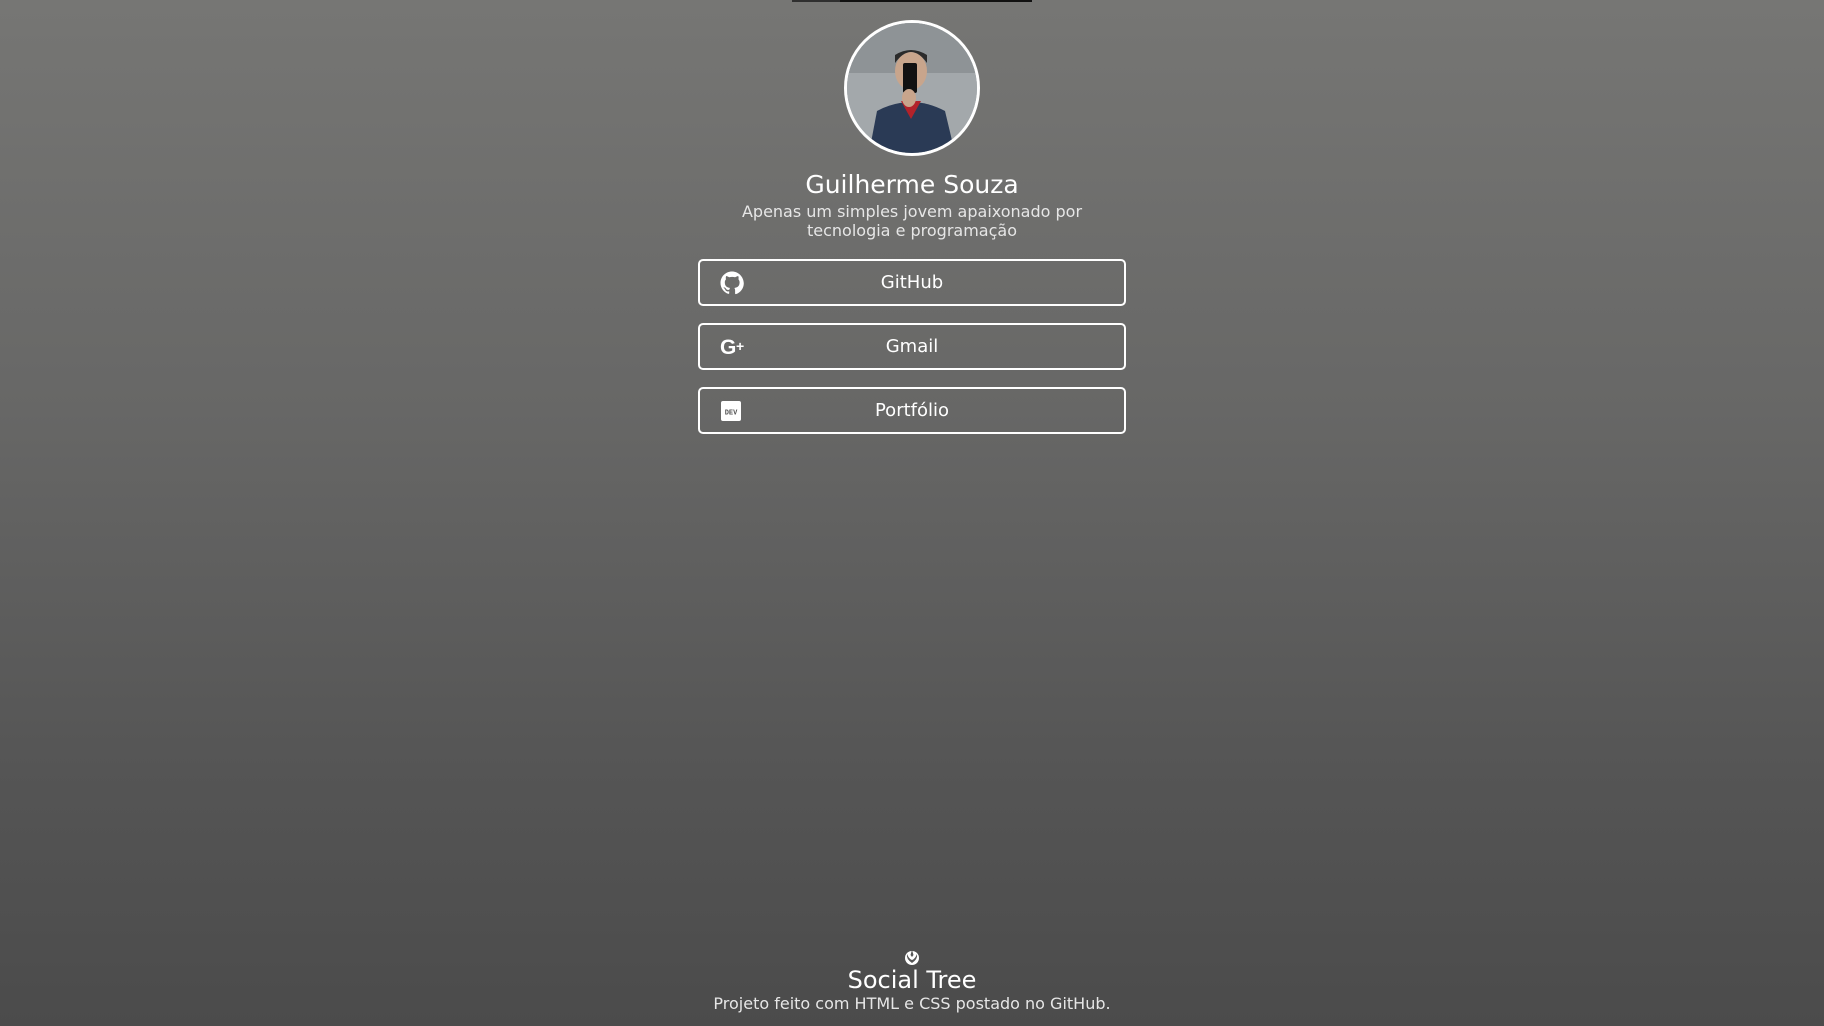 The width and height of the screenshot is (1824, 1026). What do you see at coordinates (732, 283) in the screenshot?
I see `github-icon` at bounding box center [732, 283].